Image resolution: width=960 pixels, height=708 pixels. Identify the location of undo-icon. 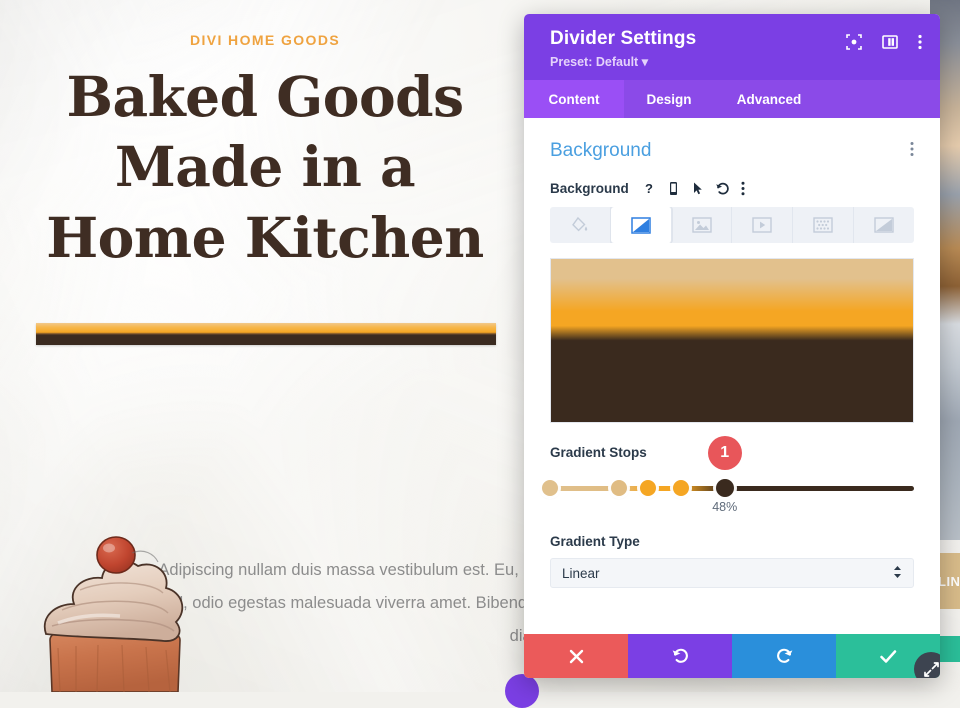
(680, 655).